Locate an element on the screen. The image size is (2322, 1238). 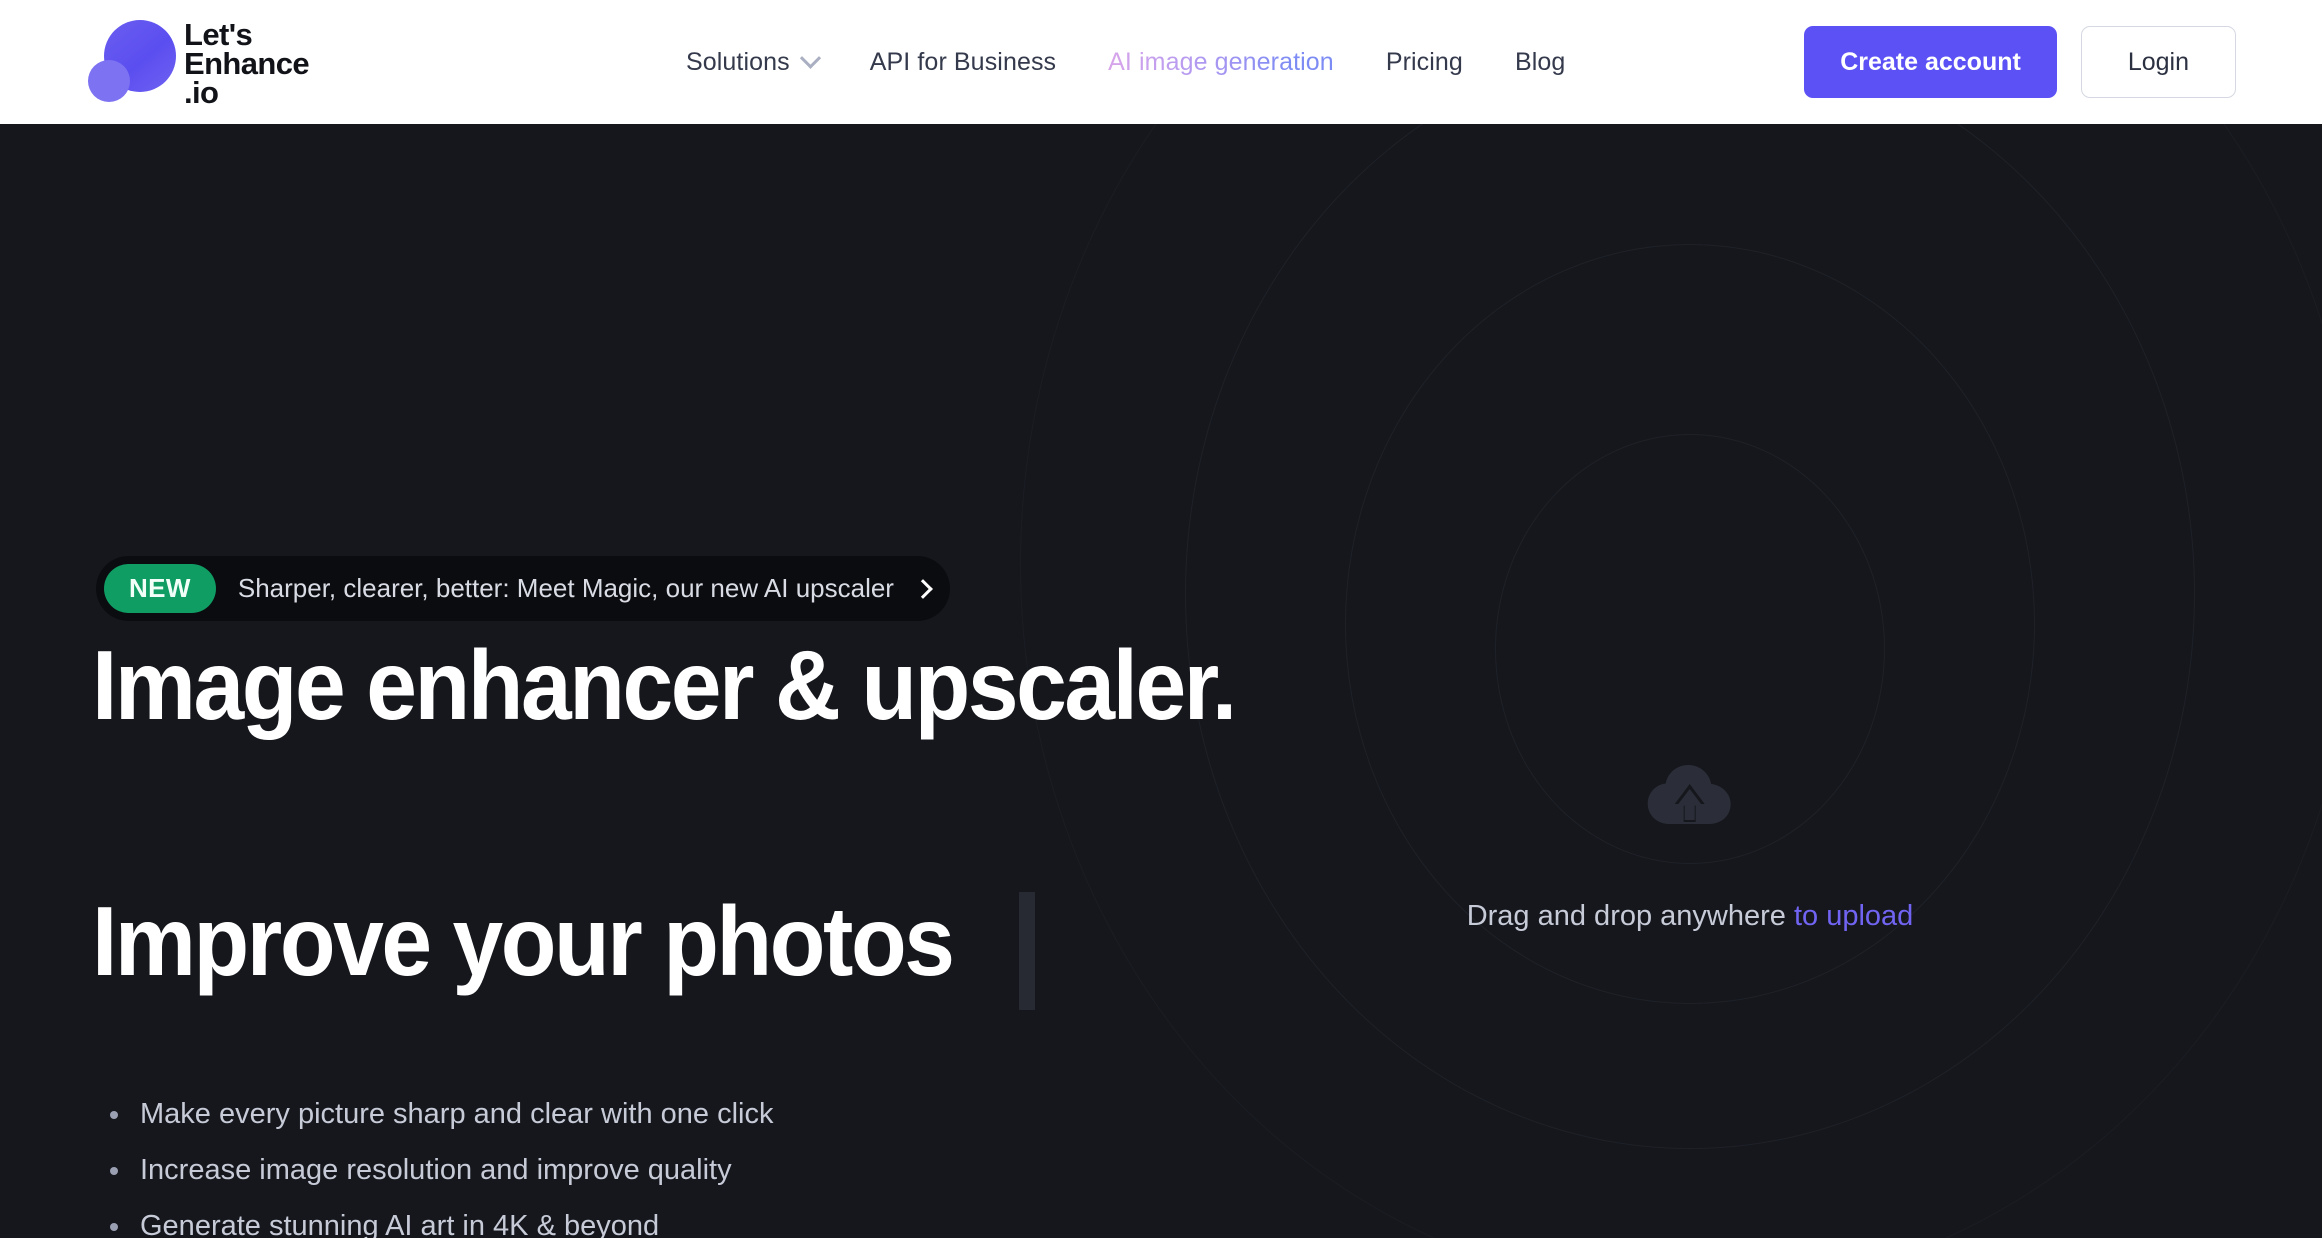
nav-label-solutions: Solutions is located at coordinates (738, 61).